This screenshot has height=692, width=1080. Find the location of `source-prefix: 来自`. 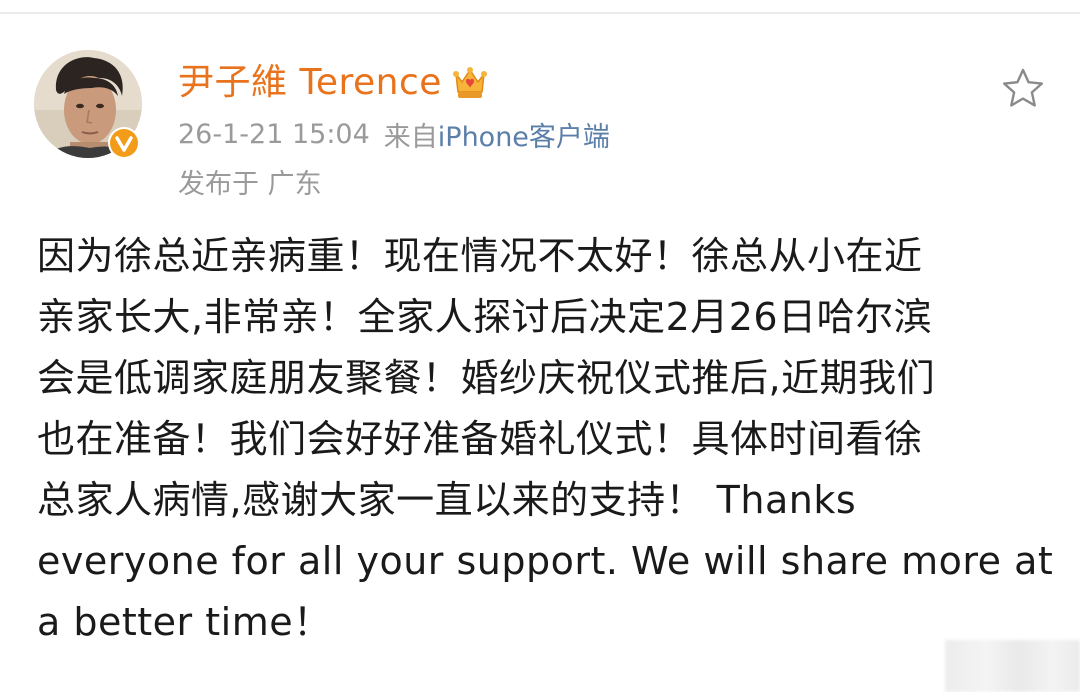

source-prefix: 来自 is located at coordinates (410, 137).